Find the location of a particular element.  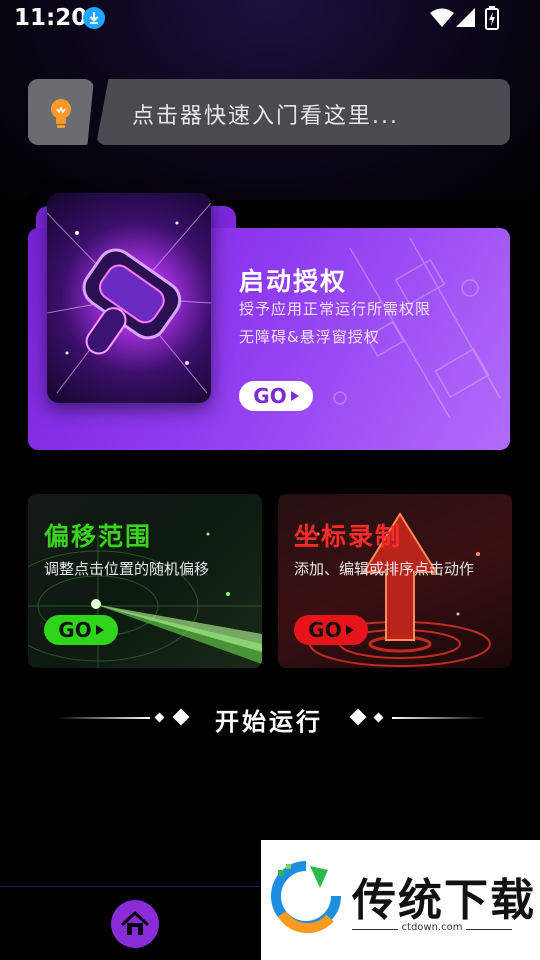

signal-icon is located at coordinates (465, 17).